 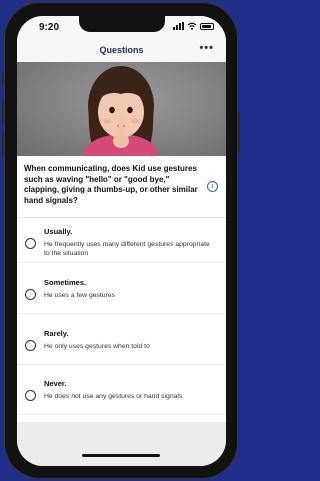 I want to click on option-title: Rarely., so click(x=56, y=333).